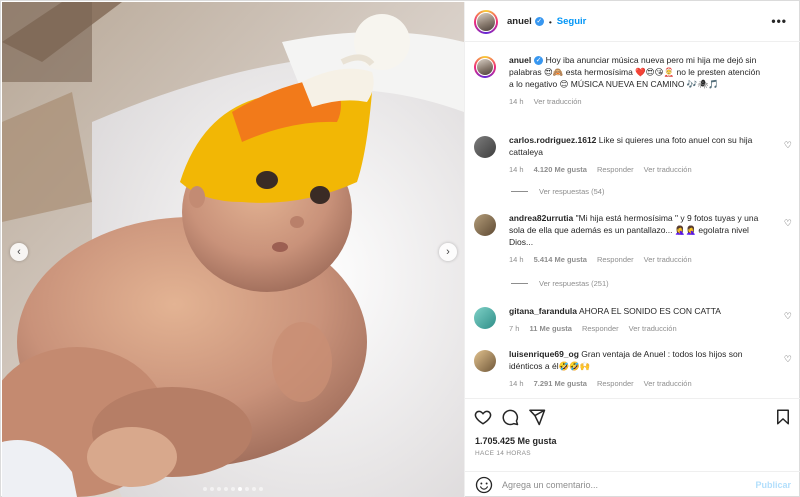 The width and height of the screenshot is (800, 497). I want to click on comment-composer: Publicar, so click(632, 484).